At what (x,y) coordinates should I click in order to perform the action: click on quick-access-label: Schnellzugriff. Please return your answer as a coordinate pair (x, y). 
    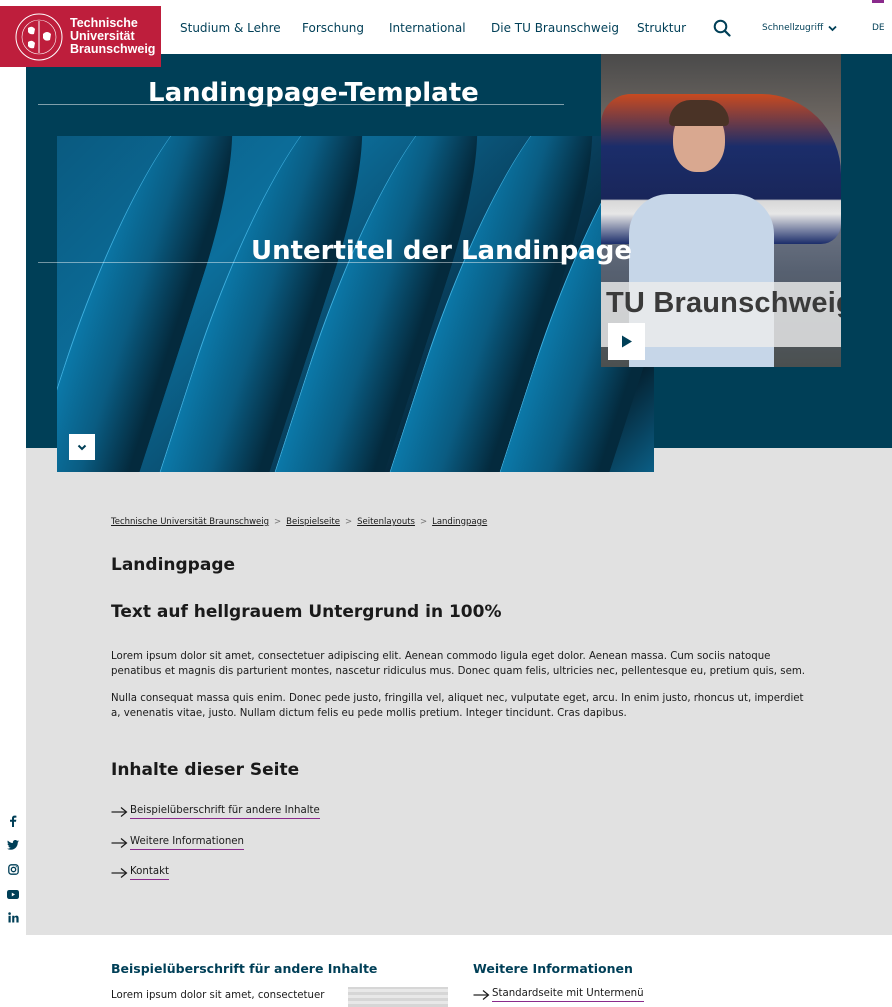
    Looking at the image, I should click on (793, 28).